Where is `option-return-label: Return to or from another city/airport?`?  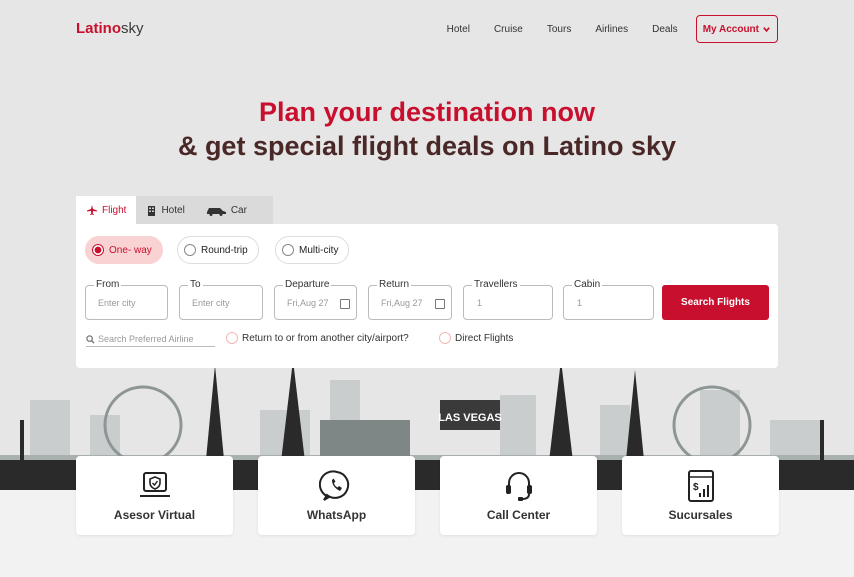
option-return-label: Return to or from another city/airport? is located at coordinates (325, 338).